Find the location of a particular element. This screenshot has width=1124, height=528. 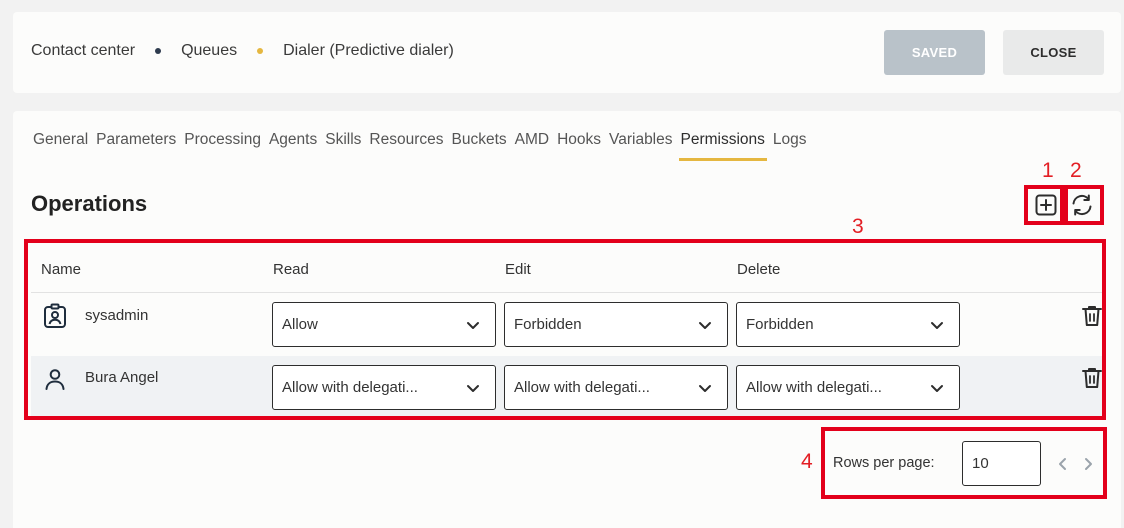

annotation-marker-4: 4 is located at coordinates (807, 461).